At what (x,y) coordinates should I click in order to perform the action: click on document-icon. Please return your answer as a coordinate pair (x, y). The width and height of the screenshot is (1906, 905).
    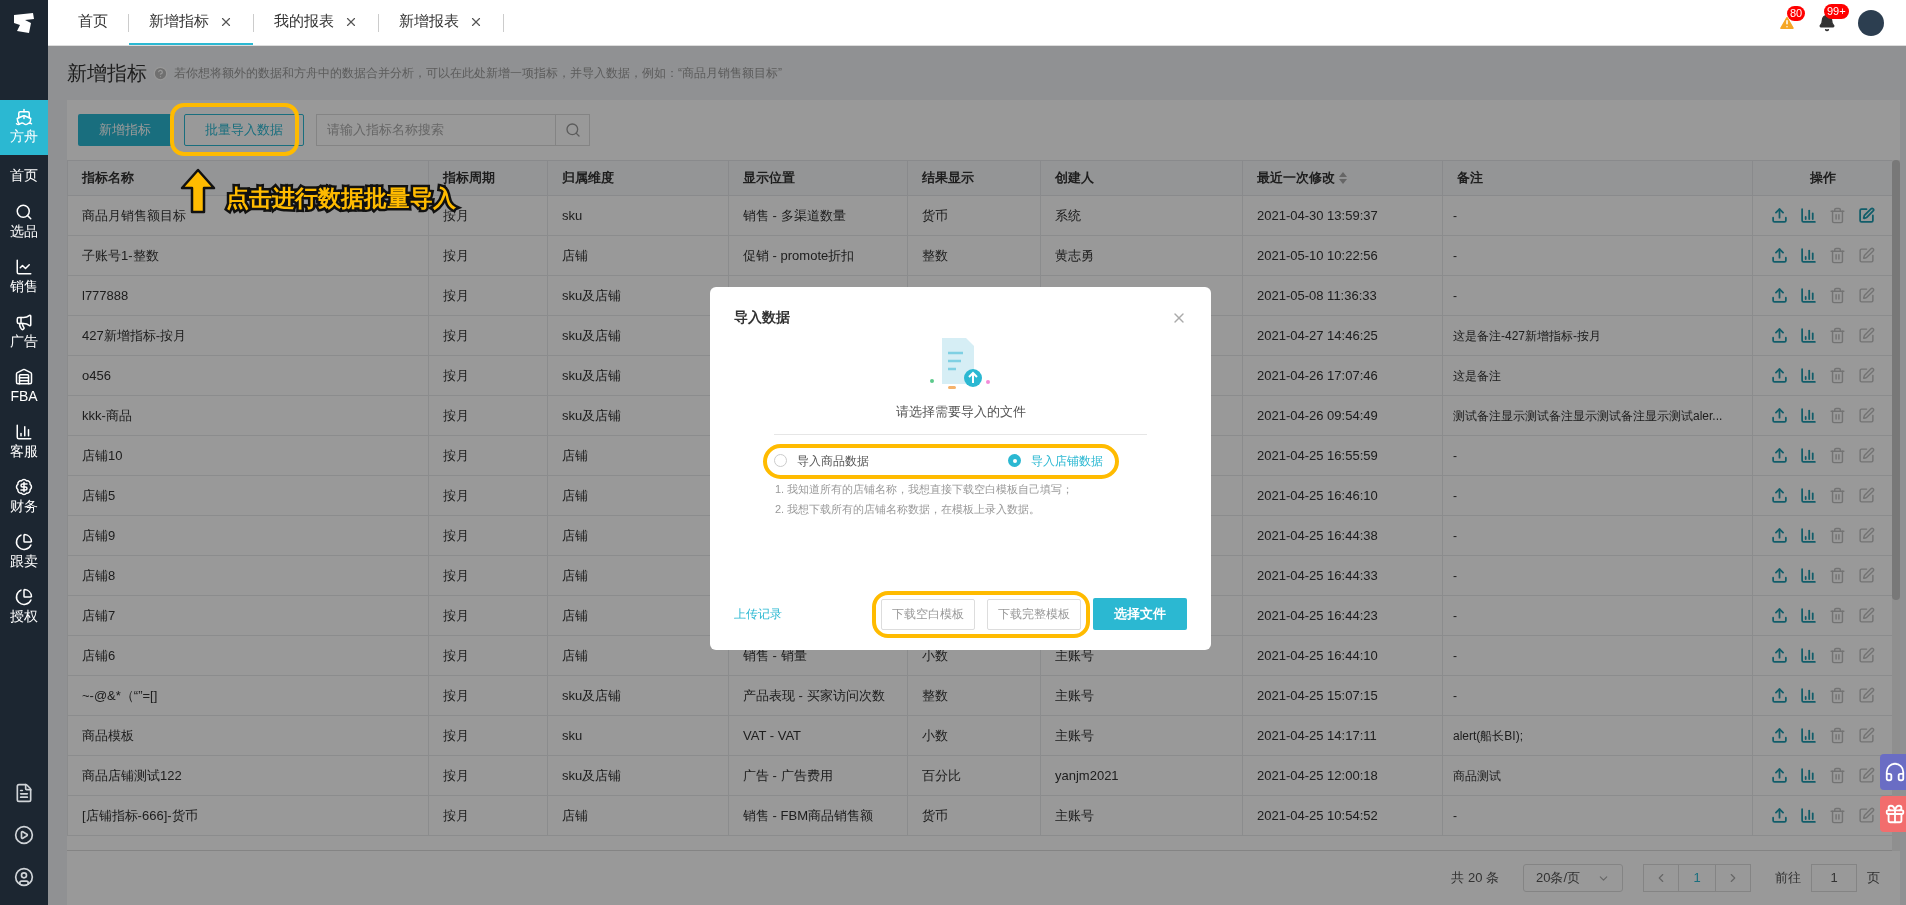
    Looking at the image, I should click on (24, 793).